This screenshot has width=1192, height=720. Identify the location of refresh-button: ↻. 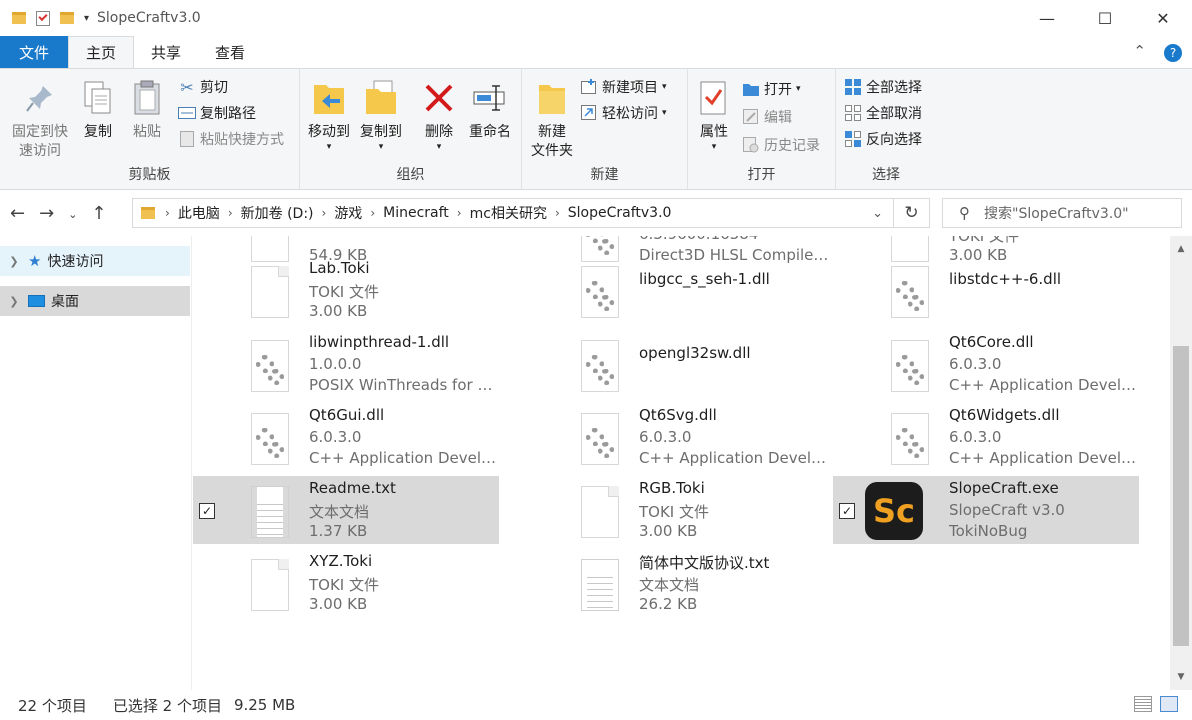
(912, 213).